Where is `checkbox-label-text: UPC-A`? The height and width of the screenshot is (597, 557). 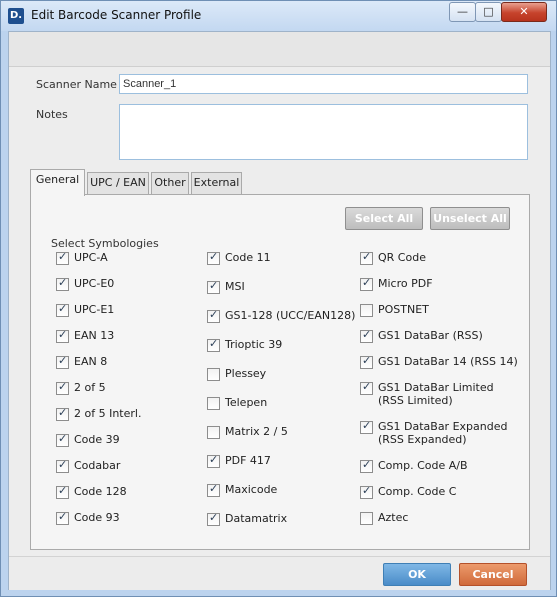 checkbox-label-text: UPC-A is located at coordinates (91, 257).